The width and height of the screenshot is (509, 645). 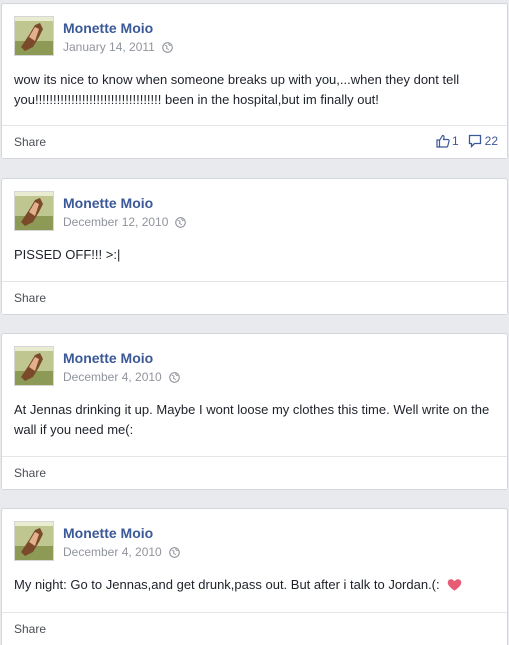 I want to click on comment-count: 22, so click(x=491, y=141).